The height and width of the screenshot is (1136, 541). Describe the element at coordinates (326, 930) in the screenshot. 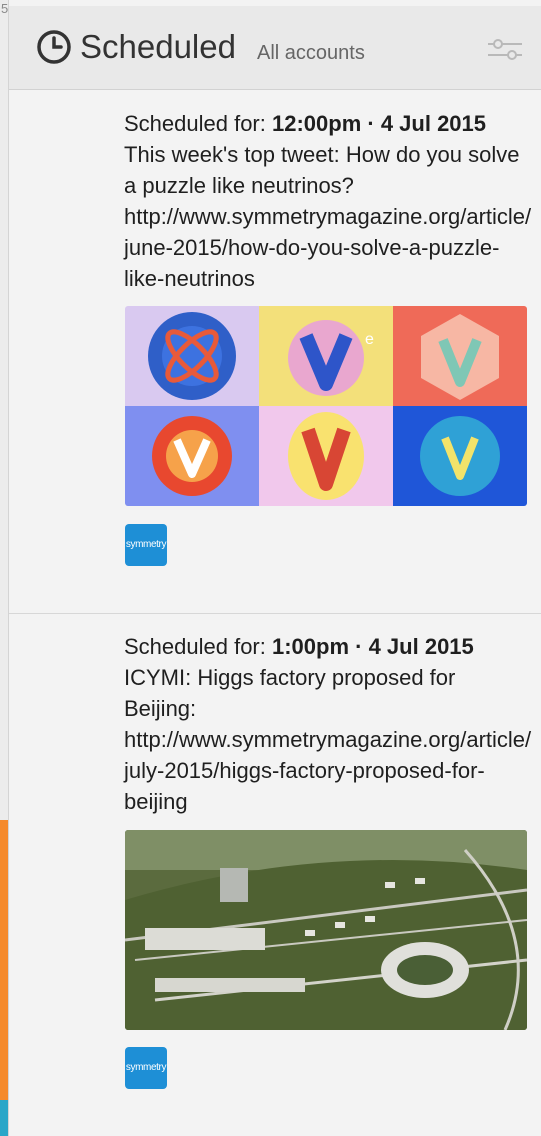

I see `tweet-media-image` at that location.